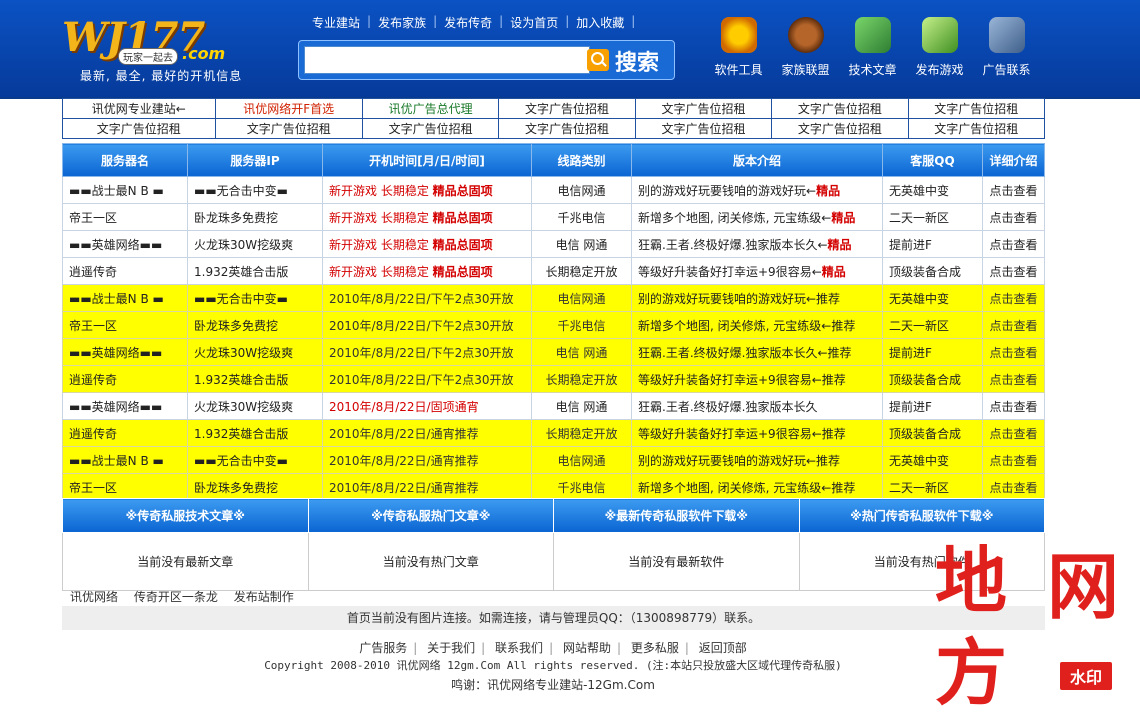 The height and width of the screenshot is (719, 1140). What do you see at coordinates (288, 108) in the screenshot?
I see `ad-link: 讯优网络开F首选` at bounding box center [288, 108].